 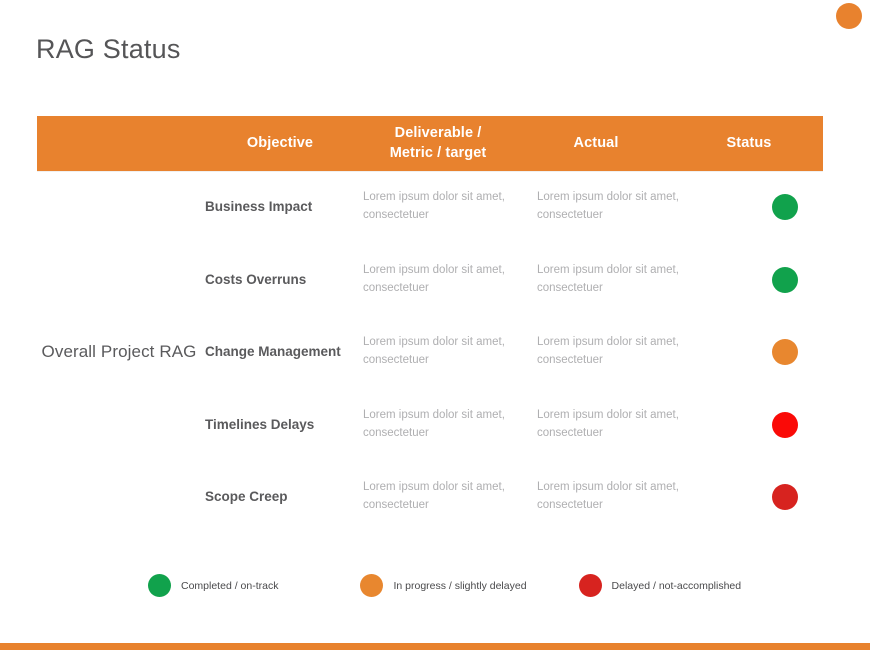 I want to click on cell-objective: Timelines Delays, so click(x=260, y=424).